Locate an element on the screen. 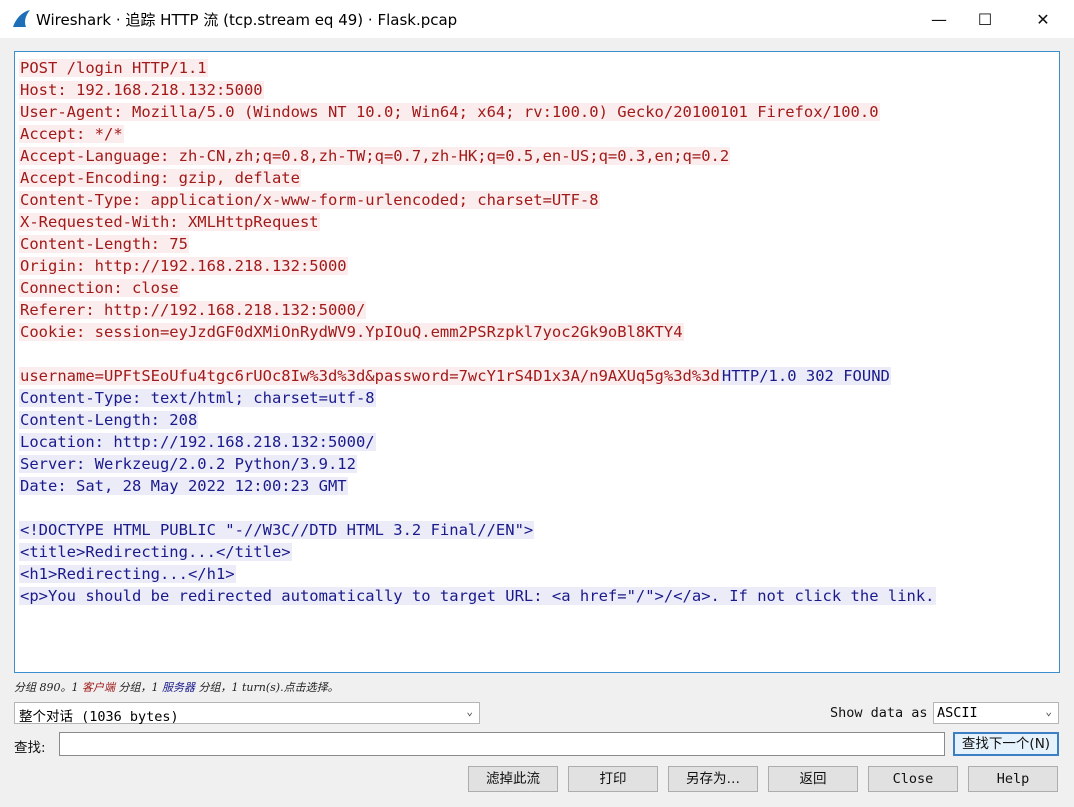  server-text: Content-Length: 208 is located at coordinates (109, 420).